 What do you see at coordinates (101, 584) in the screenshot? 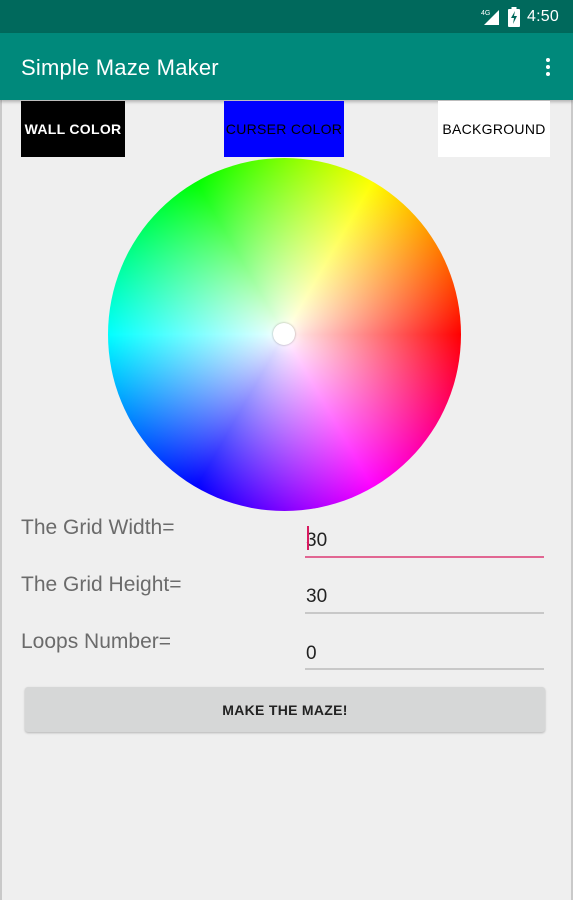
I see `grid-height-label: The Grid Height=` at bounding box center [101, 584].